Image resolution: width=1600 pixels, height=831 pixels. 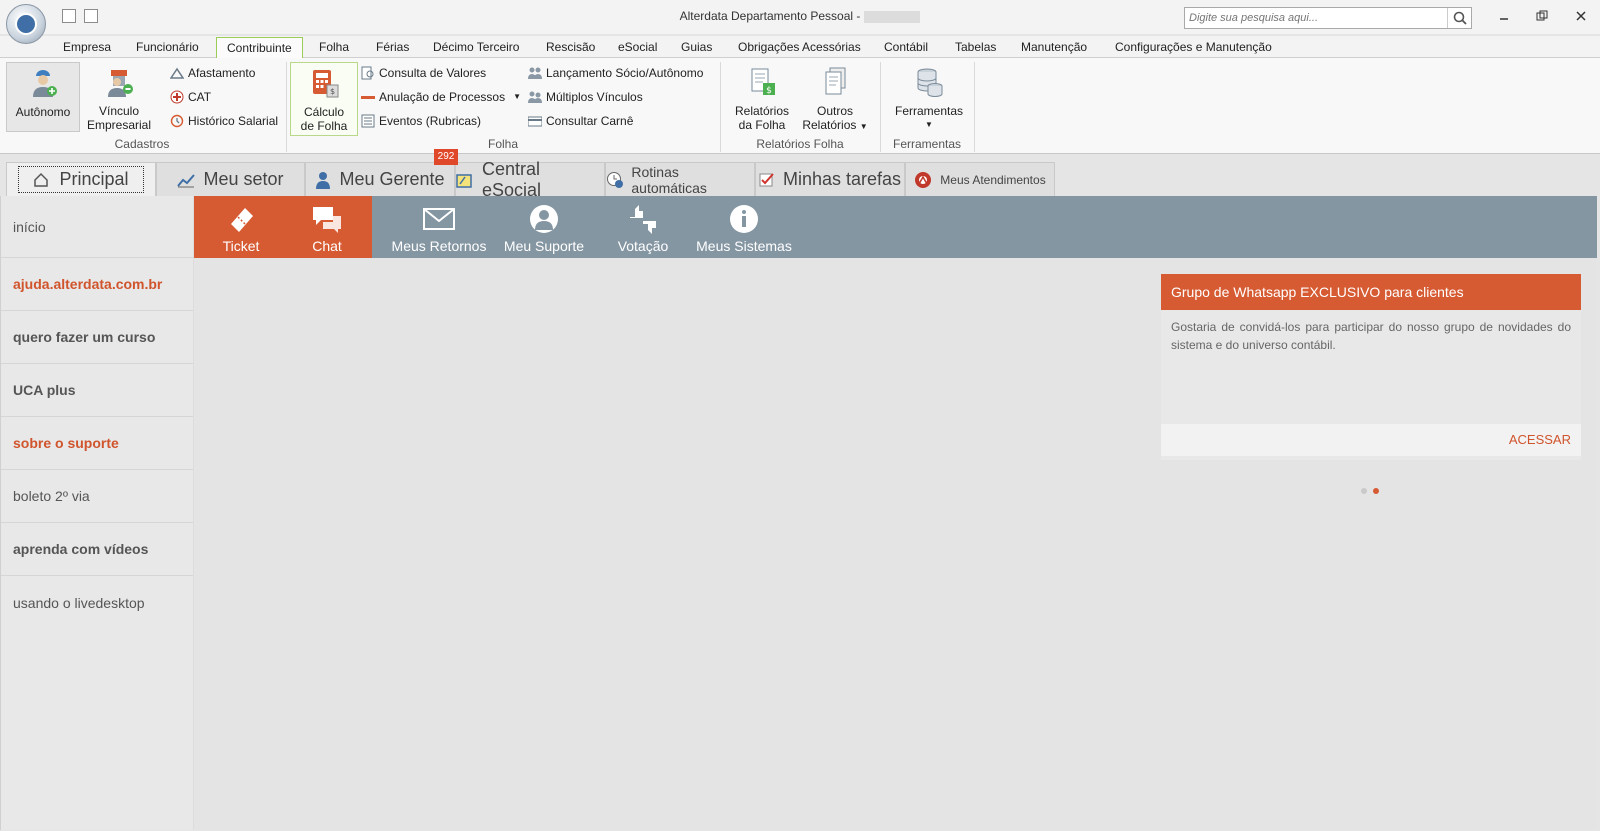 What do you see at coordinates (637, 47) in the screenshot?
I see `tab-esocial: eSocial` at bounding box center [637, 47].